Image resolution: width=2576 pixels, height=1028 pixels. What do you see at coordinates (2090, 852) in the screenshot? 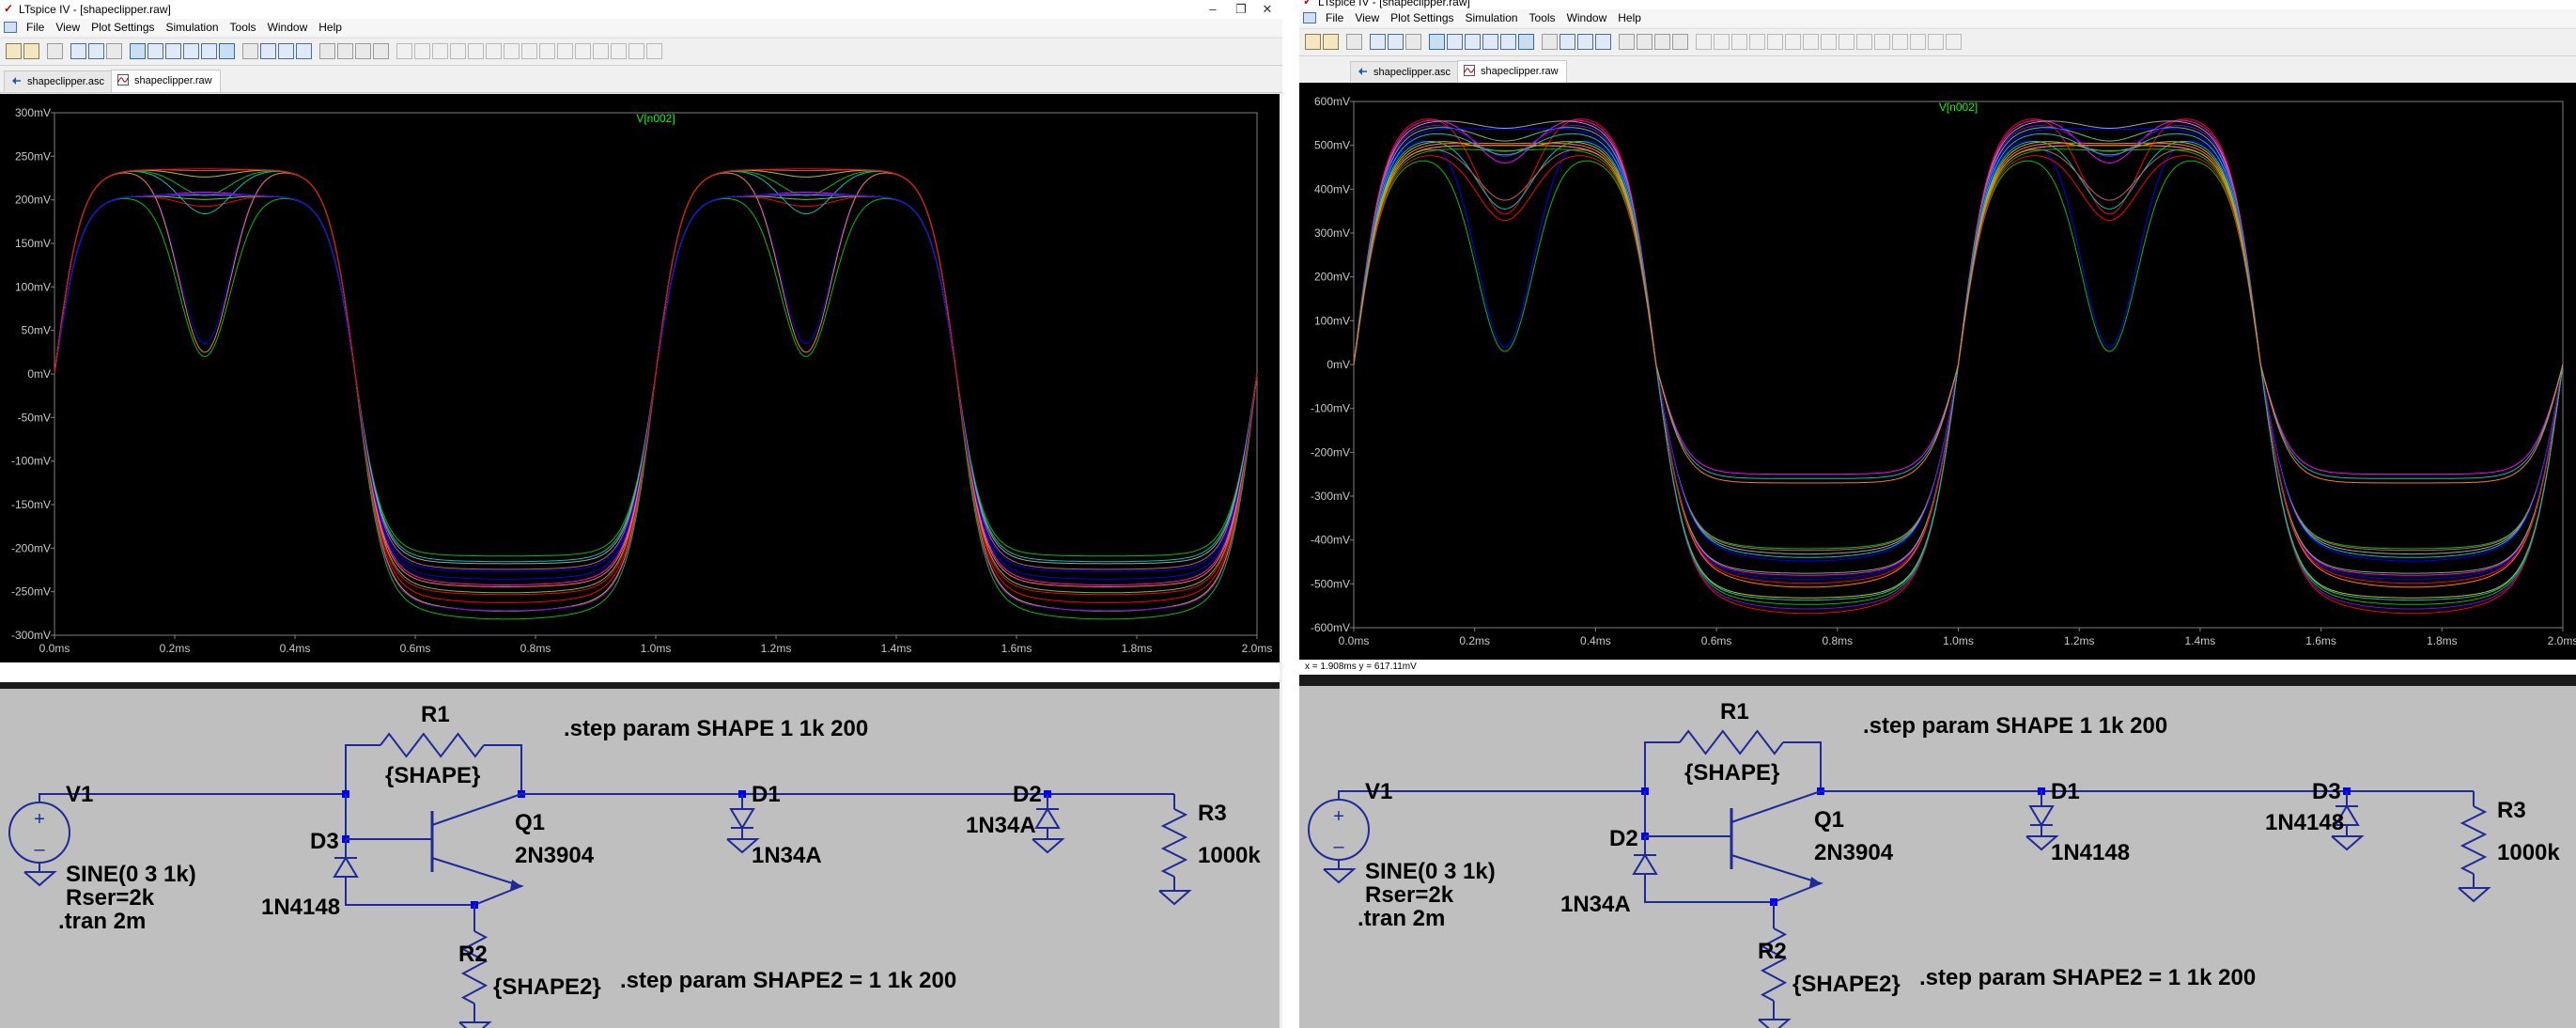
I see `label-dmid_model: 1N4148` at bounding box center [2090, 852].